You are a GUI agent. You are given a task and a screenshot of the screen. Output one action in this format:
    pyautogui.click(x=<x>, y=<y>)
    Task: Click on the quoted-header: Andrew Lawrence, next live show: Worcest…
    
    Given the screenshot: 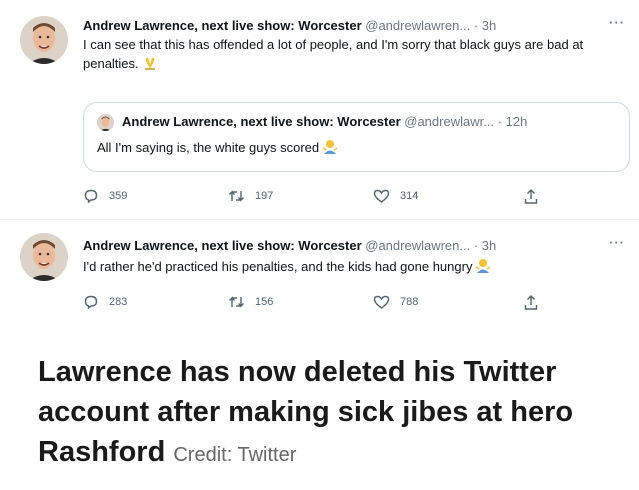 What is the action you would take?
    pyautogui.click(x=324, y=121)
    